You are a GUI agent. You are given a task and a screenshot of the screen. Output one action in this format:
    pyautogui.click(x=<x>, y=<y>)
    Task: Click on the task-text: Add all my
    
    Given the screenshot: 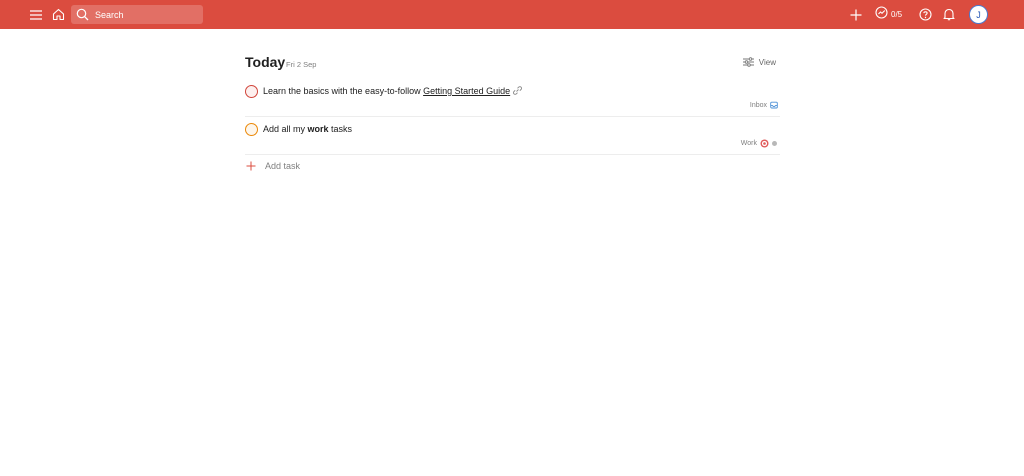 What is the action you would take?
    pyautogui.click(x=285, y=129)
    